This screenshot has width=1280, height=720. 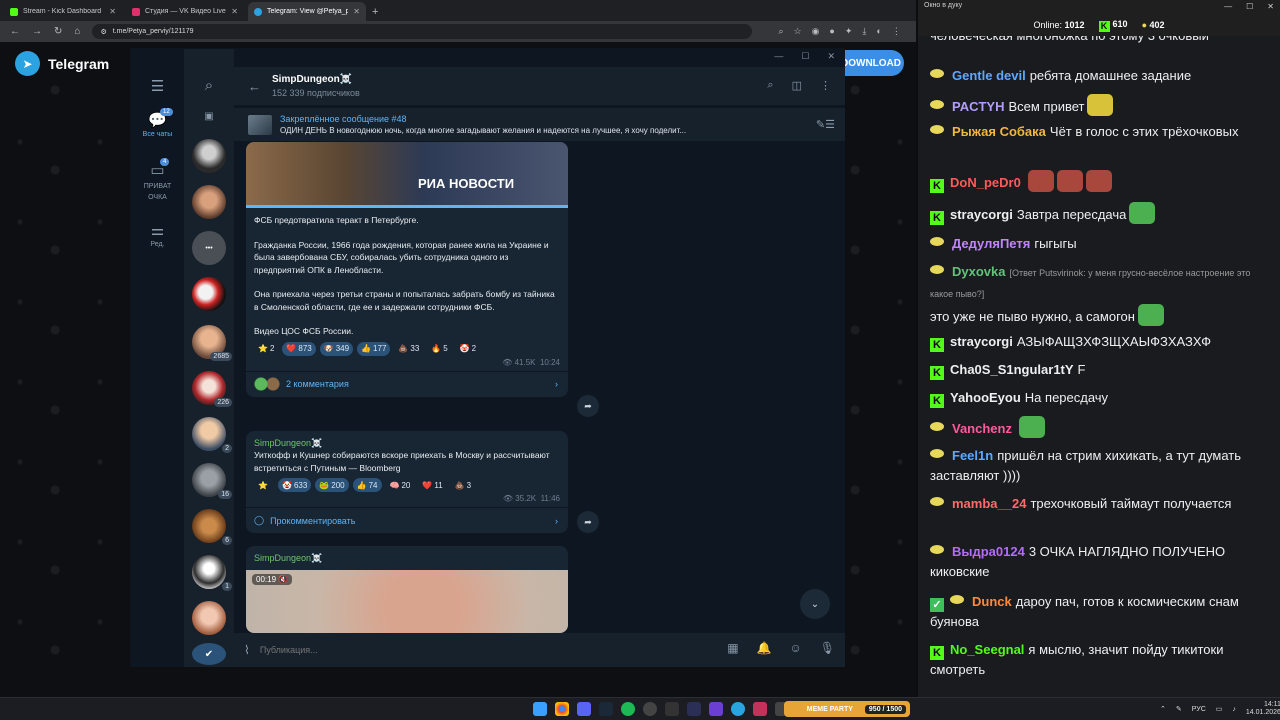 I want to click on reaction-chip: 💩 33, so click(x=408, y=349).